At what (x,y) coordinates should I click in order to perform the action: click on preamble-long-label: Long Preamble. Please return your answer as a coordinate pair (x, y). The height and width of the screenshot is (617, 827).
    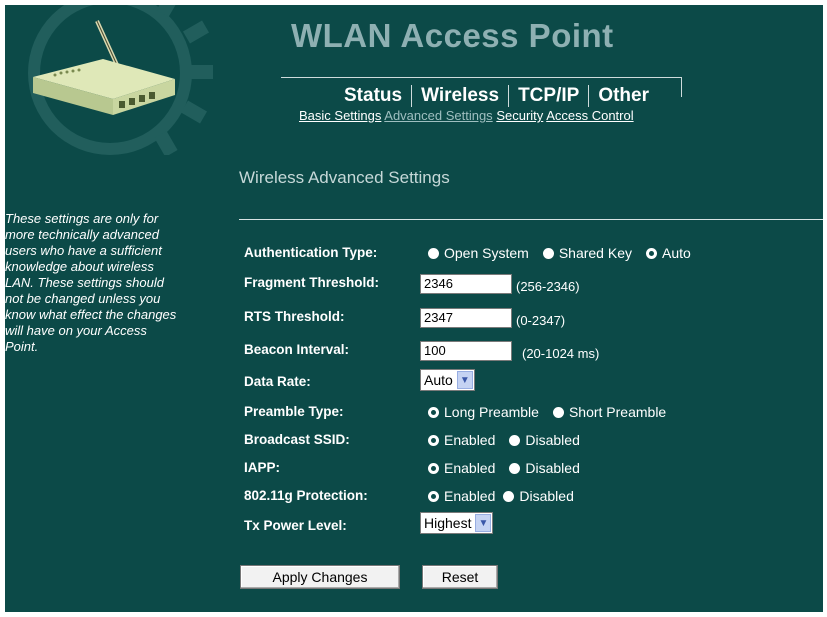
    Looking at the image, I should click on (491, 412).